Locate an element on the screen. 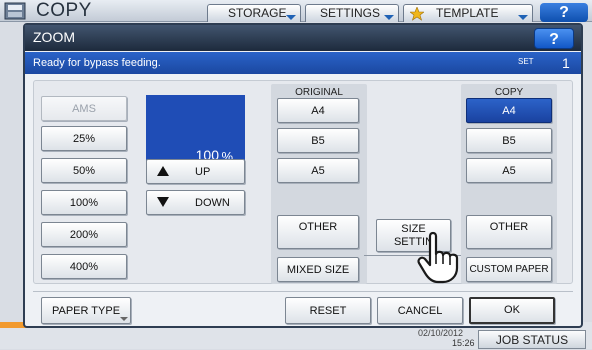 The width and height of the screenshot is (592, 350). copy-header: COPY is located at coordinates (509, 92).